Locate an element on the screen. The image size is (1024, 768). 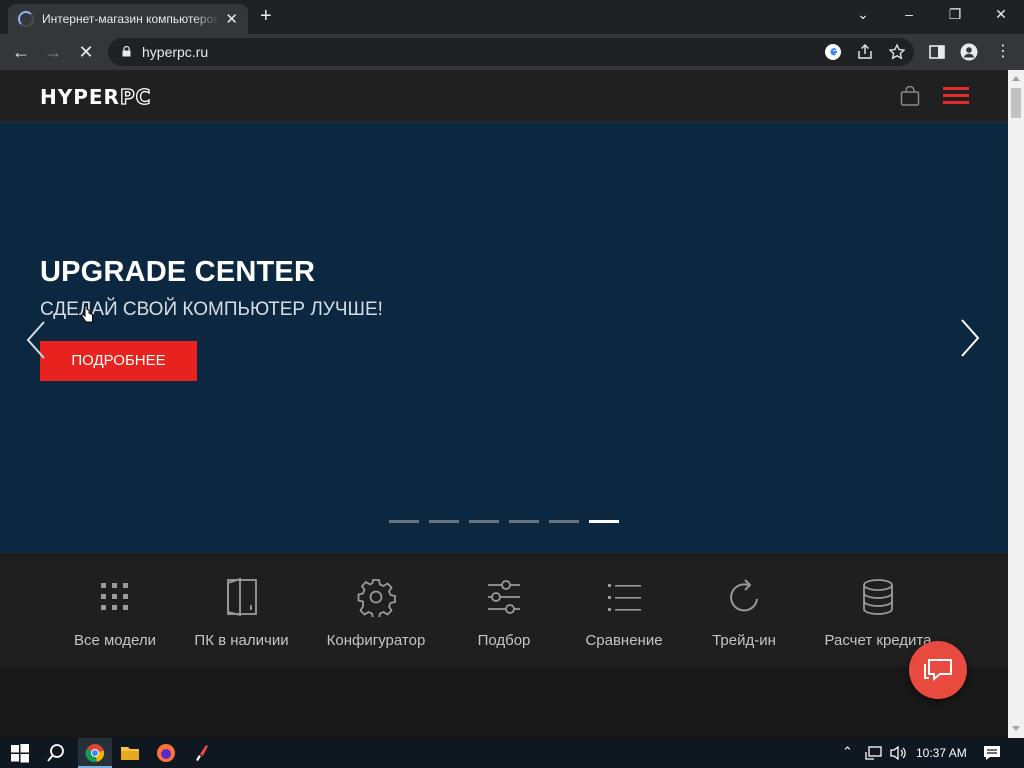
bookmark-star-icon is located at coordinates (897, 52).